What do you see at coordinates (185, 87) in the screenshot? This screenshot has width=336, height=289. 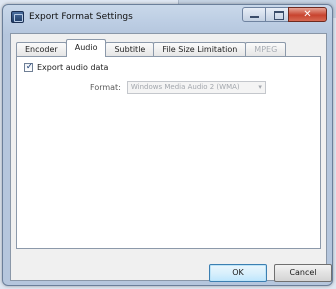 I see `format-value: Windows Media Audio 2 (WMA)` at bounding box center [185, 87].